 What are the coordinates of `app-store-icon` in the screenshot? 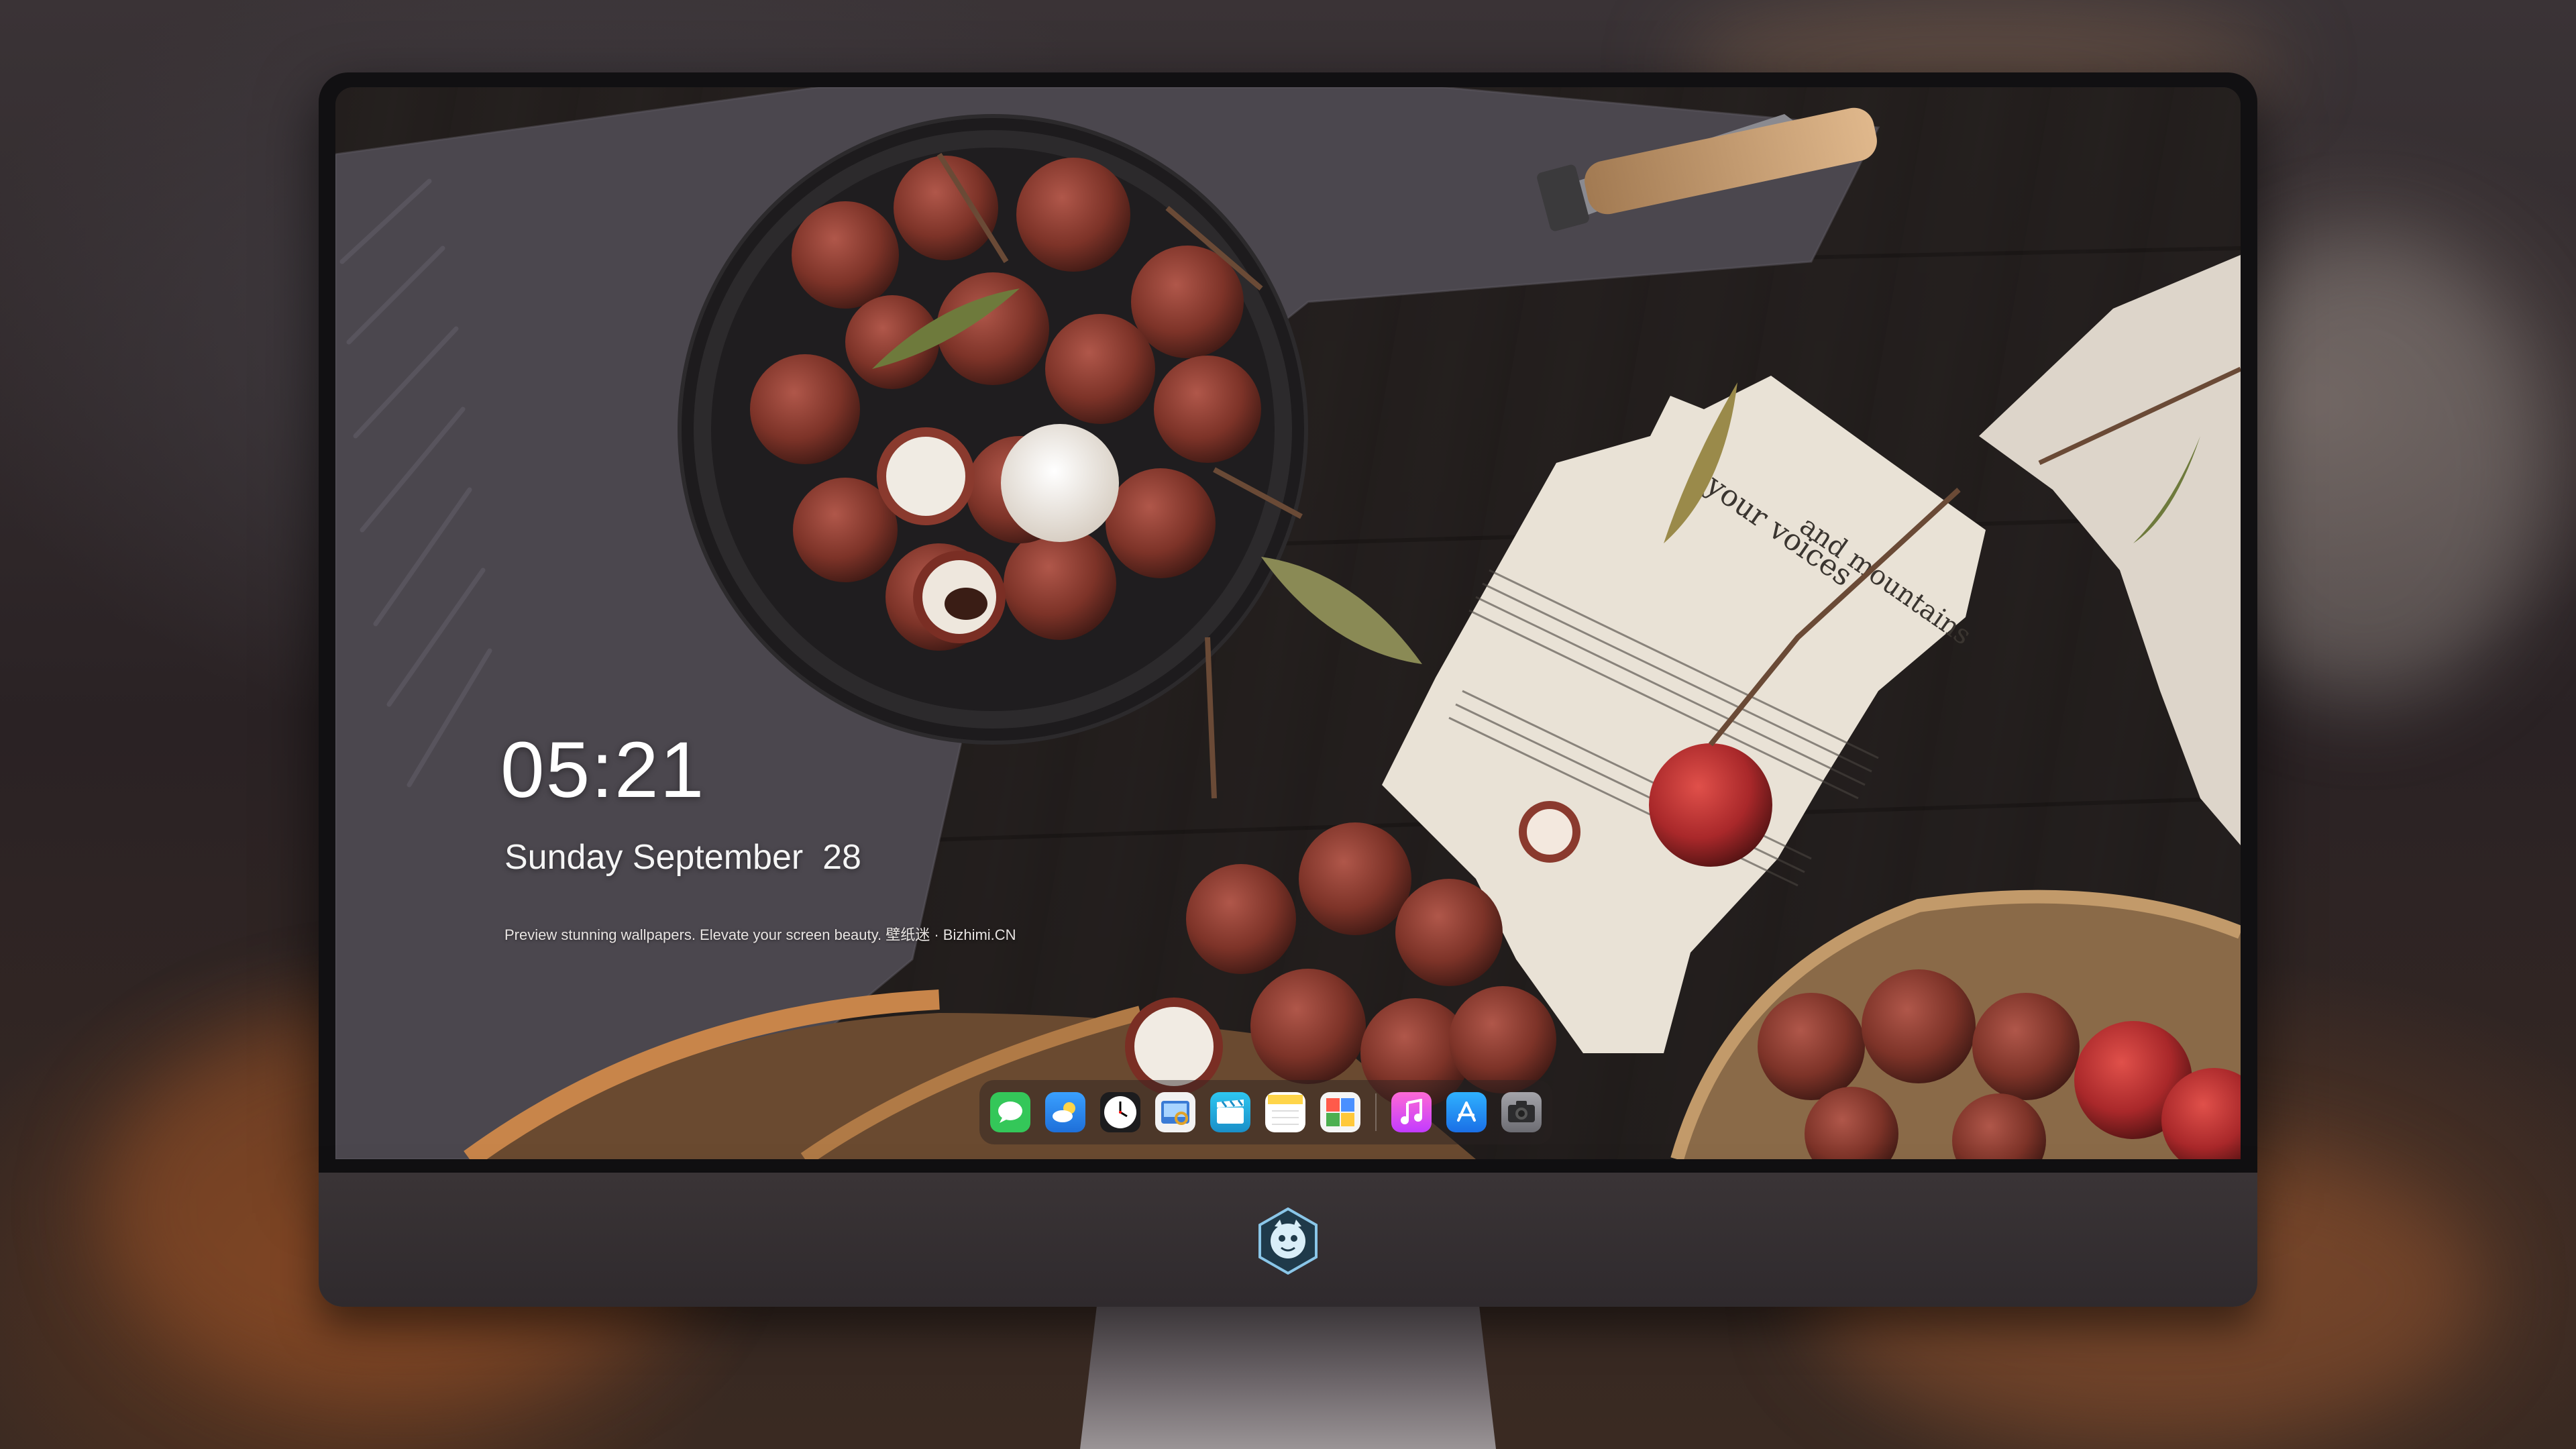 It's located at (1466, 1112).